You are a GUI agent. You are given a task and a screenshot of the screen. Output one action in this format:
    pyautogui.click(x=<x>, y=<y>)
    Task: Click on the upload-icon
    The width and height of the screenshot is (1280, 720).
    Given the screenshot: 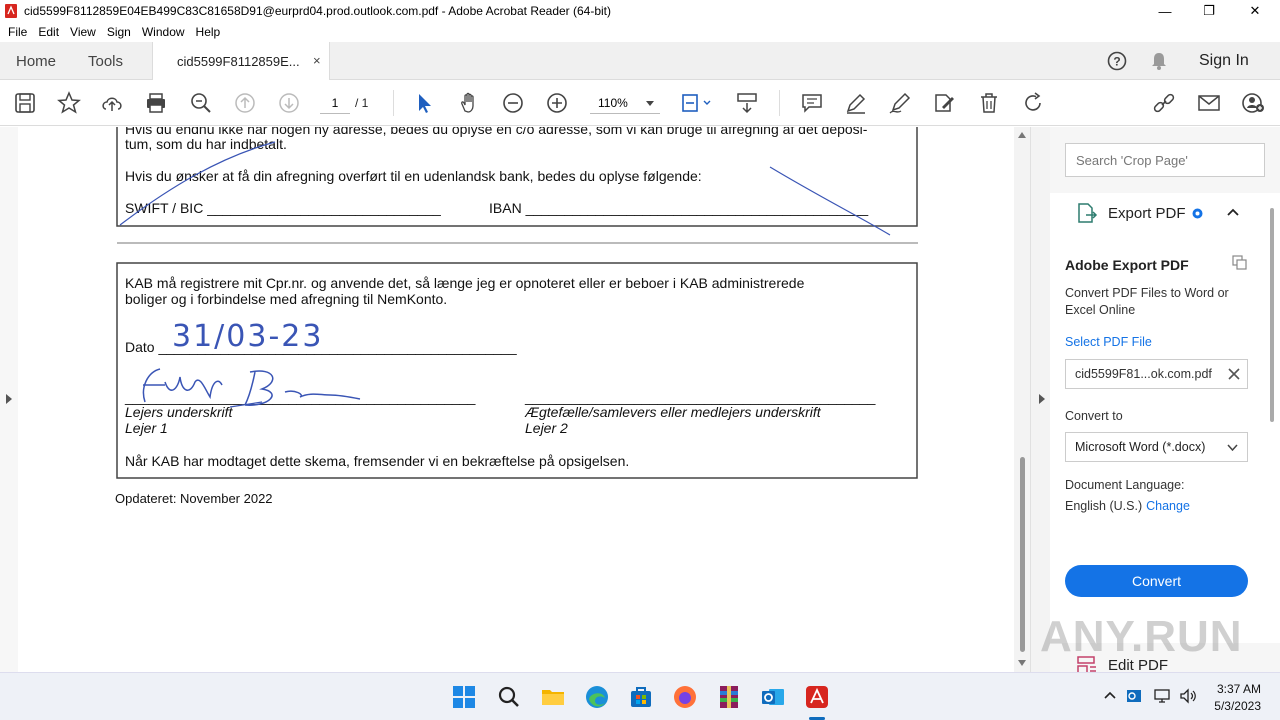 What is the action you would take?
    pyautogui.click(x=112, y=103)
    